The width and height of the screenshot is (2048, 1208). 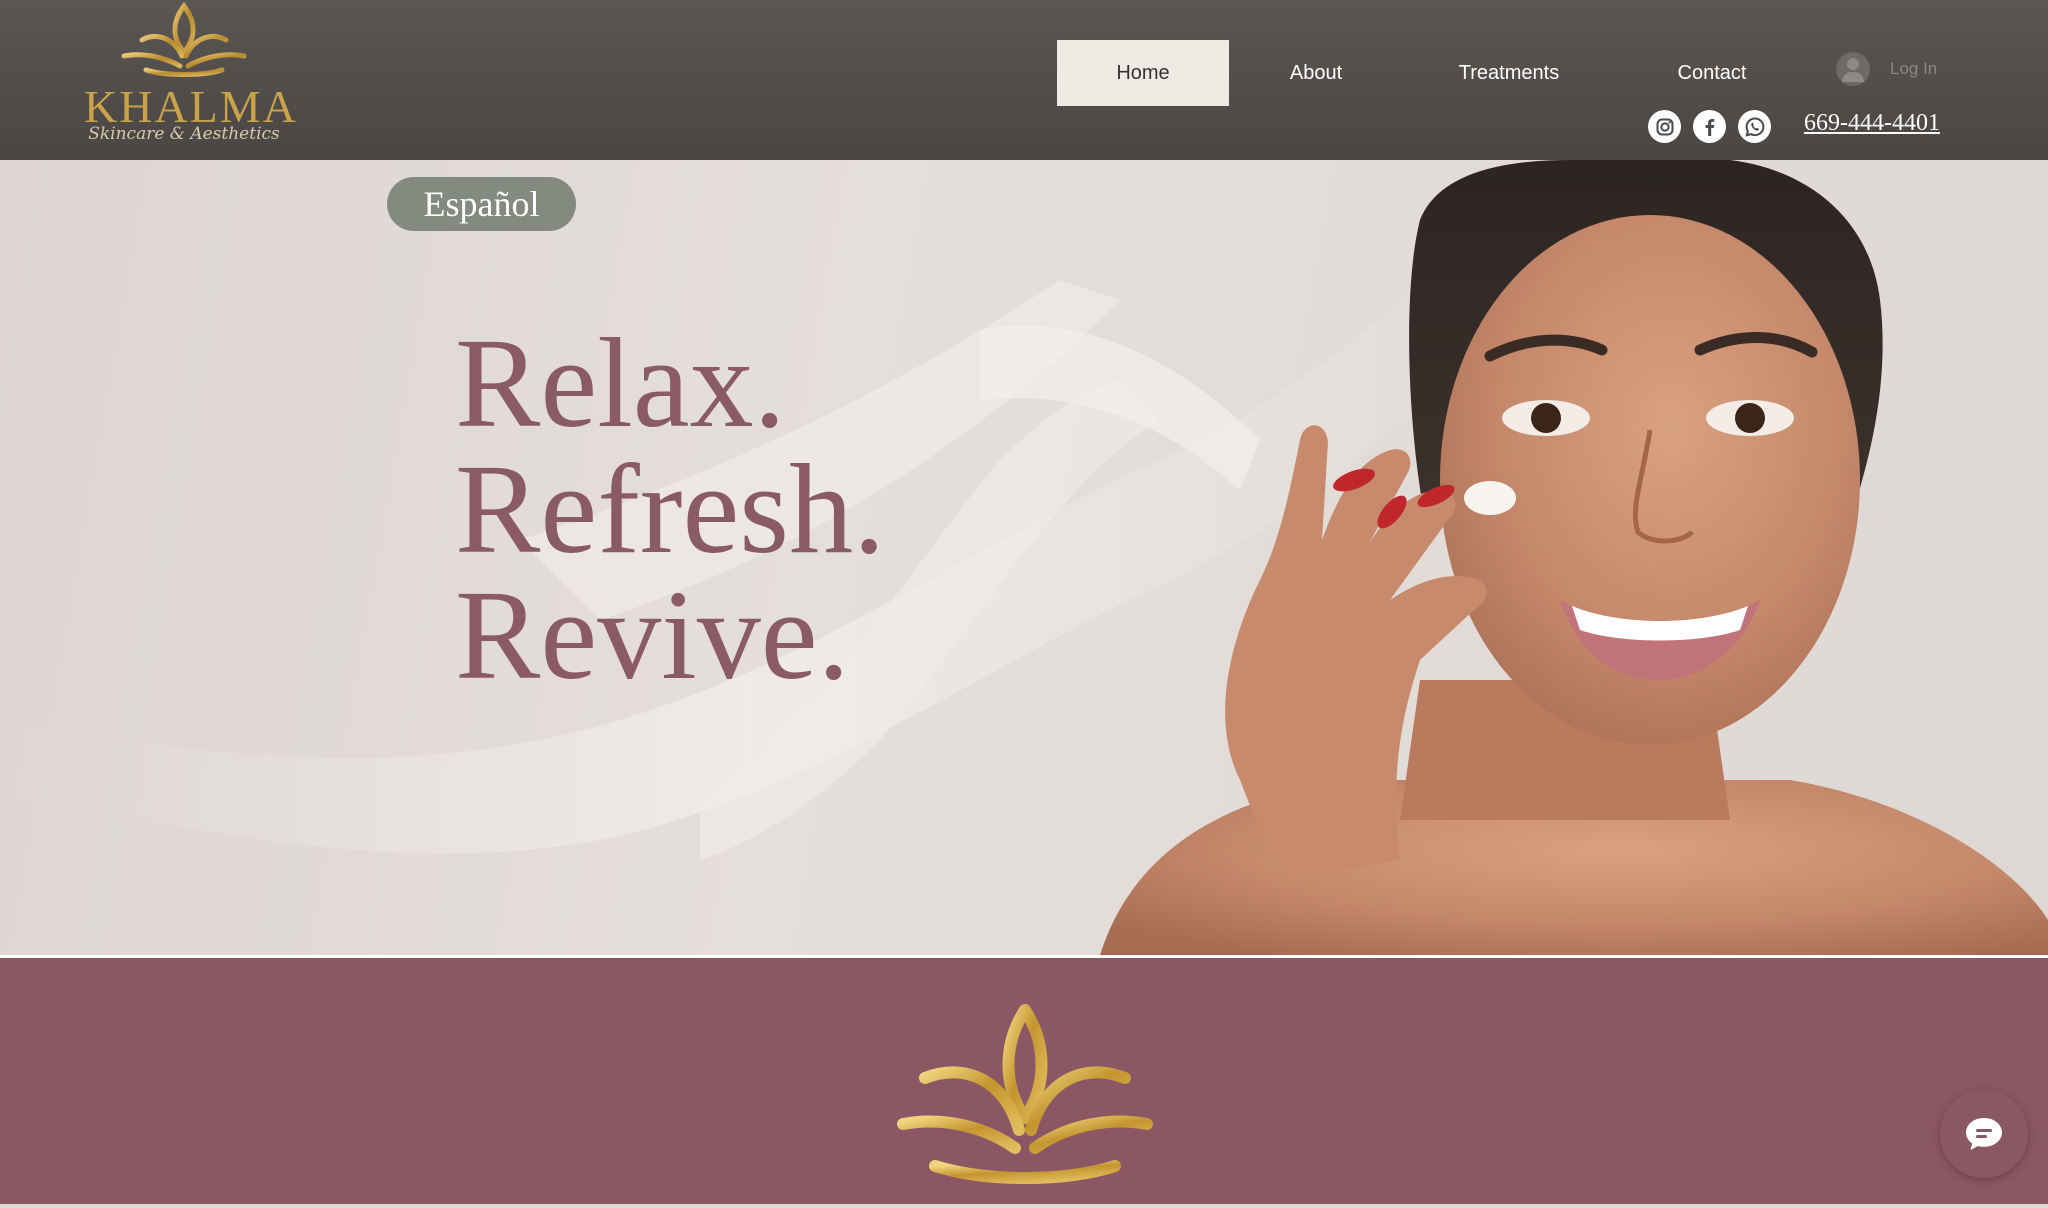 I want to click on phone-link: 669-444-4401, so click(x=1872, y=123).